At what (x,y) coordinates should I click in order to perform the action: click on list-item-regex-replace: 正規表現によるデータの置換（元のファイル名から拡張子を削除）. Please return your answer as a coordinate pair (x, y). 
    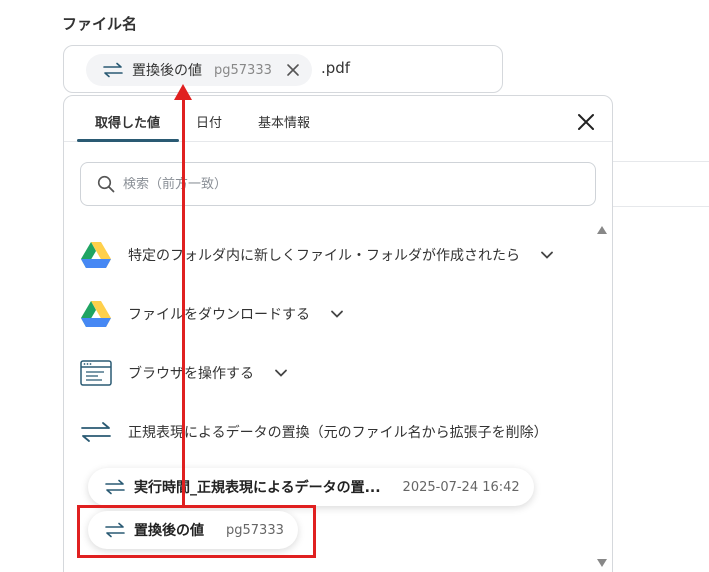
    Looking at the image, I should click on (314, 432).